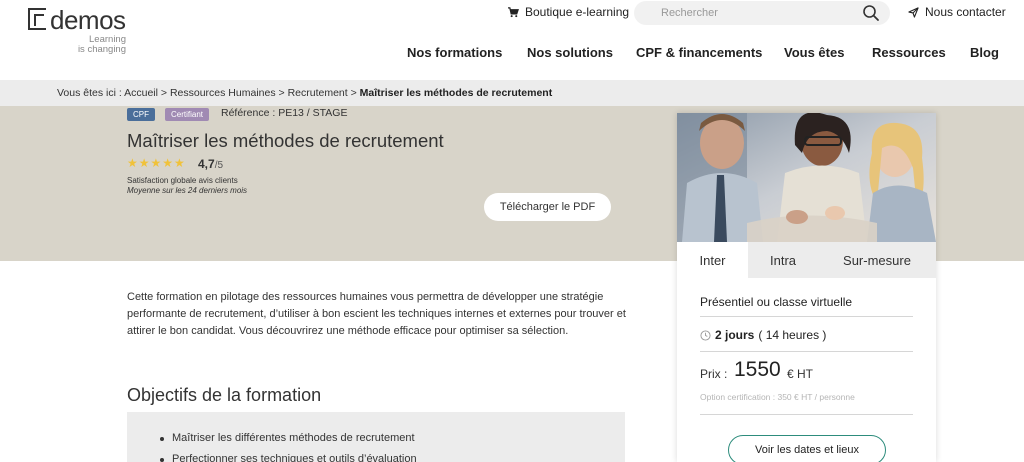 The image size is (1024, 462). I want to click on course-reference: Référence : PE13 / STAGE, so click(284, 113).